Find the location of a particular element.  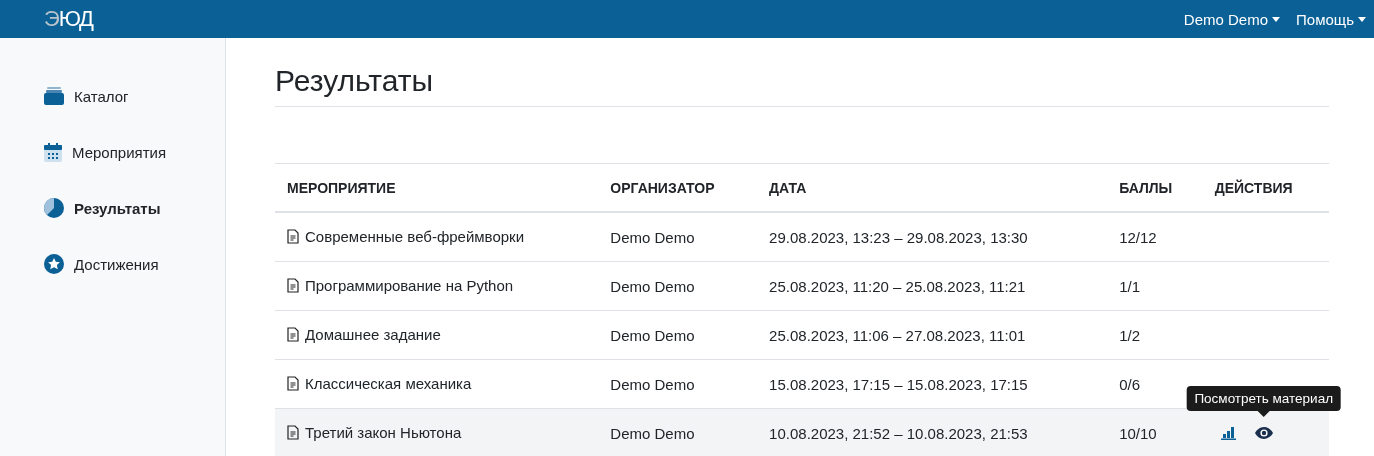

event-link: Современные веб-фреймворки is located at coordinates (415, 236).